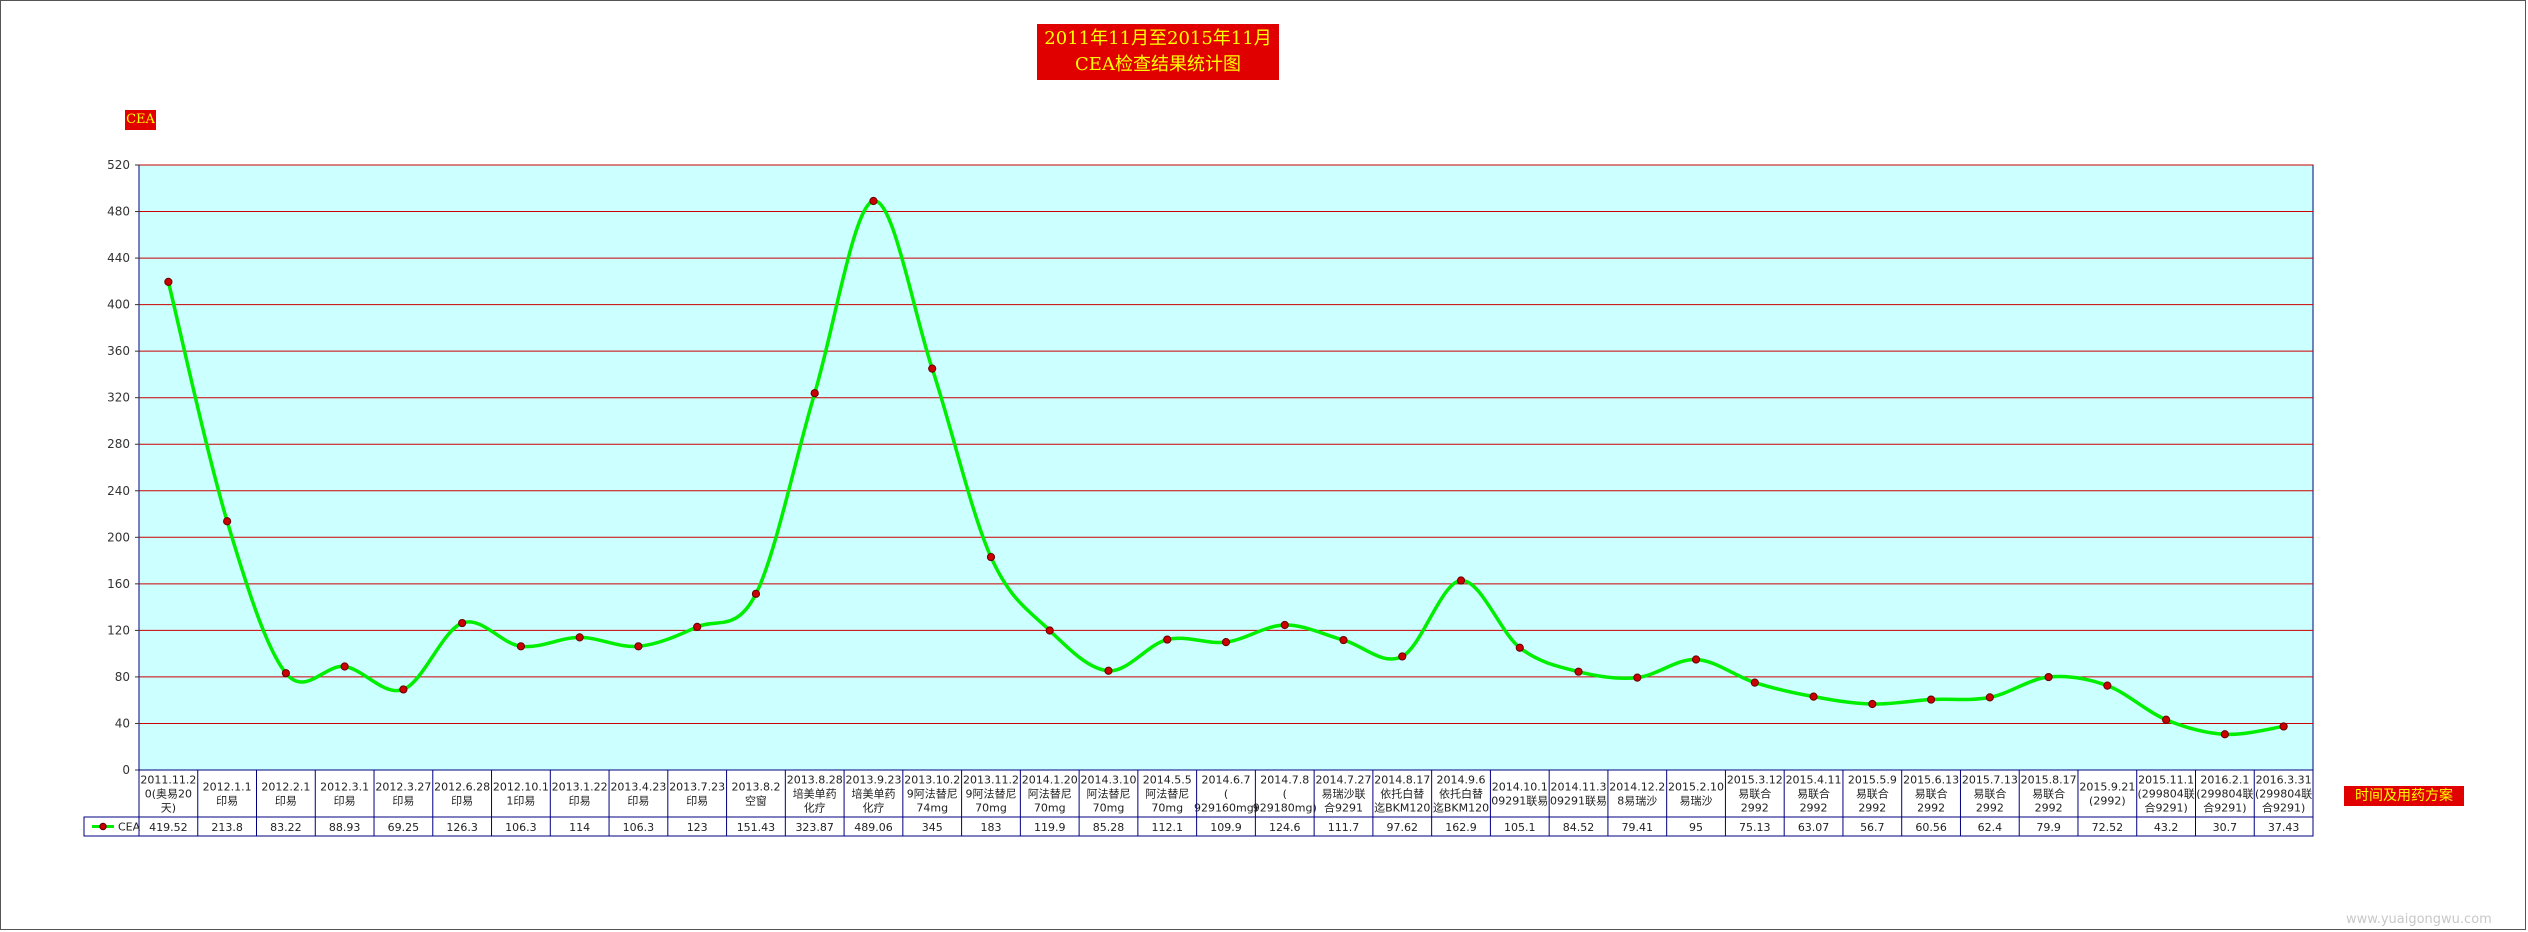 This screenshot has width=2528, height=932. I want to click on x-tick-label: 2016.2.1, so click(2224, 780).